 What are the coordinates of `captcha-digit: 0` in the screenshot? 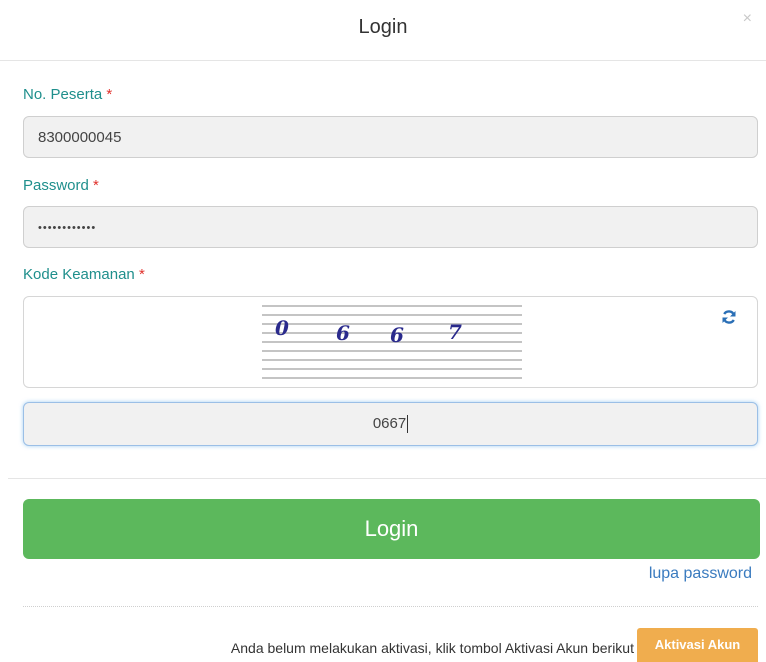 It's located at (282, 328).